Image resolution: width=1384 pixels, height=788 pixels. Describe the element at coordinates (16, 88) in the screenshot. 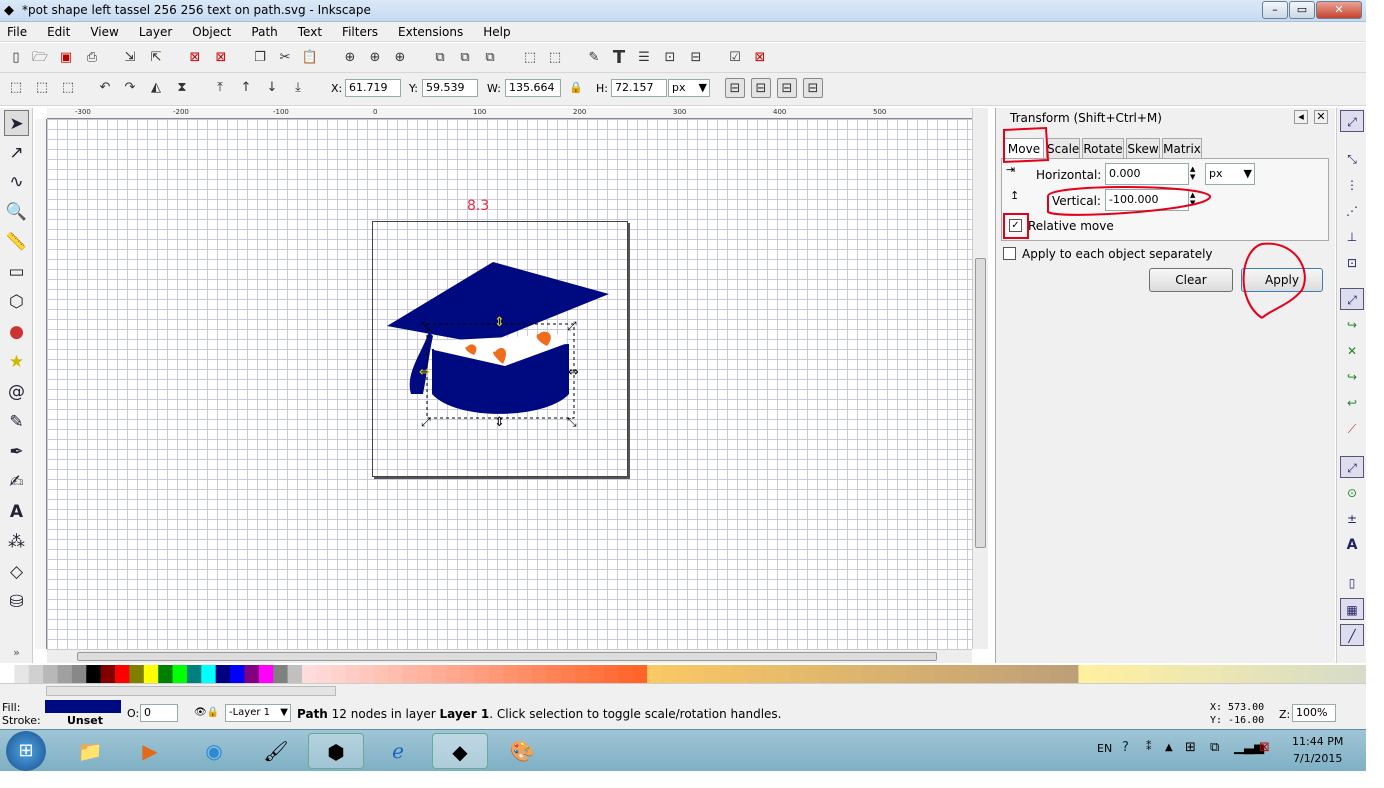

I see `select-all-icon: ⬚` at that location.